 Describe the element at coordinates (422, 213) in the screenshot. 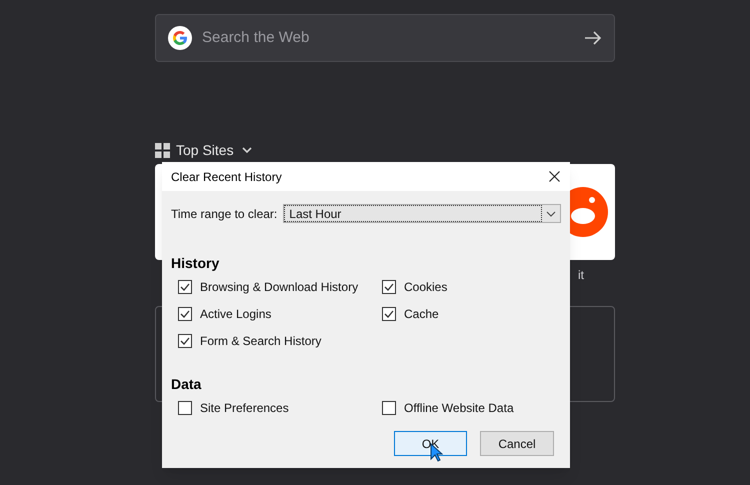

I see `time-range-dropdown: Last Hour` at that location.